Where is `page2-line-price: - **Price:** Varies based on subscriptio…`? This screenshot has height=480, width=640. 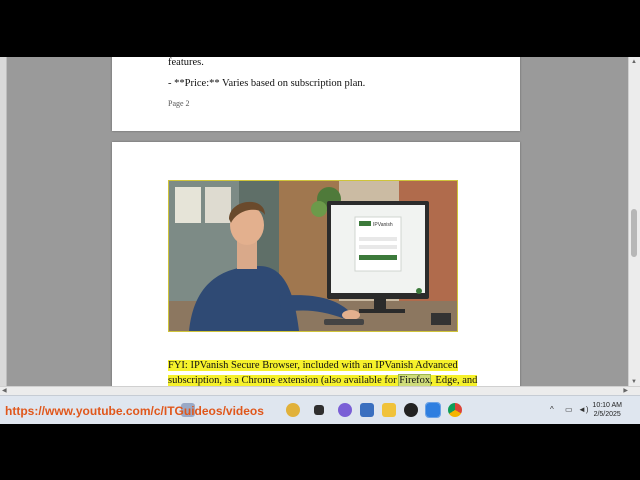
page2-line-price: - **Price:** Varies based on subscriptio… is located at coordinates (267, 83).